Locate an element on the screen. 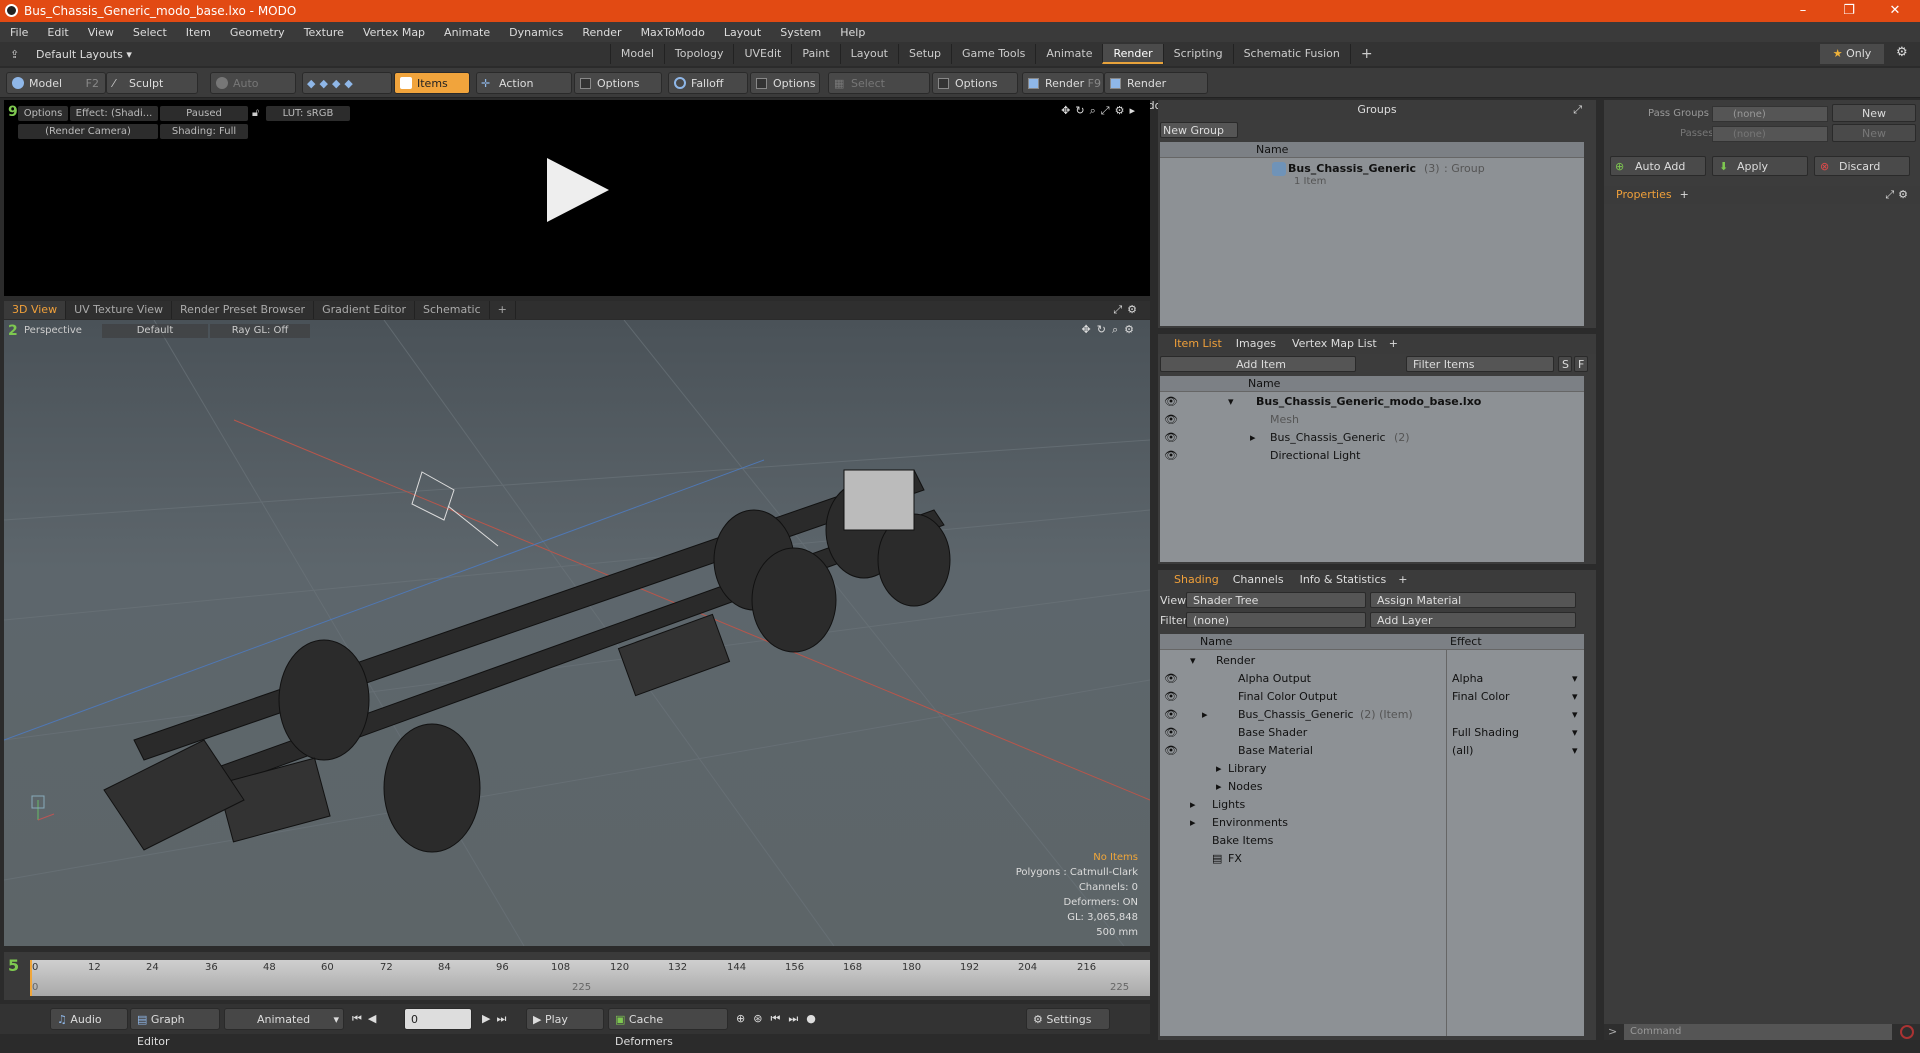 This screenshot has height=1053, width=1920. passes-dropdown: (none) is located at coordinates (1770, 134).